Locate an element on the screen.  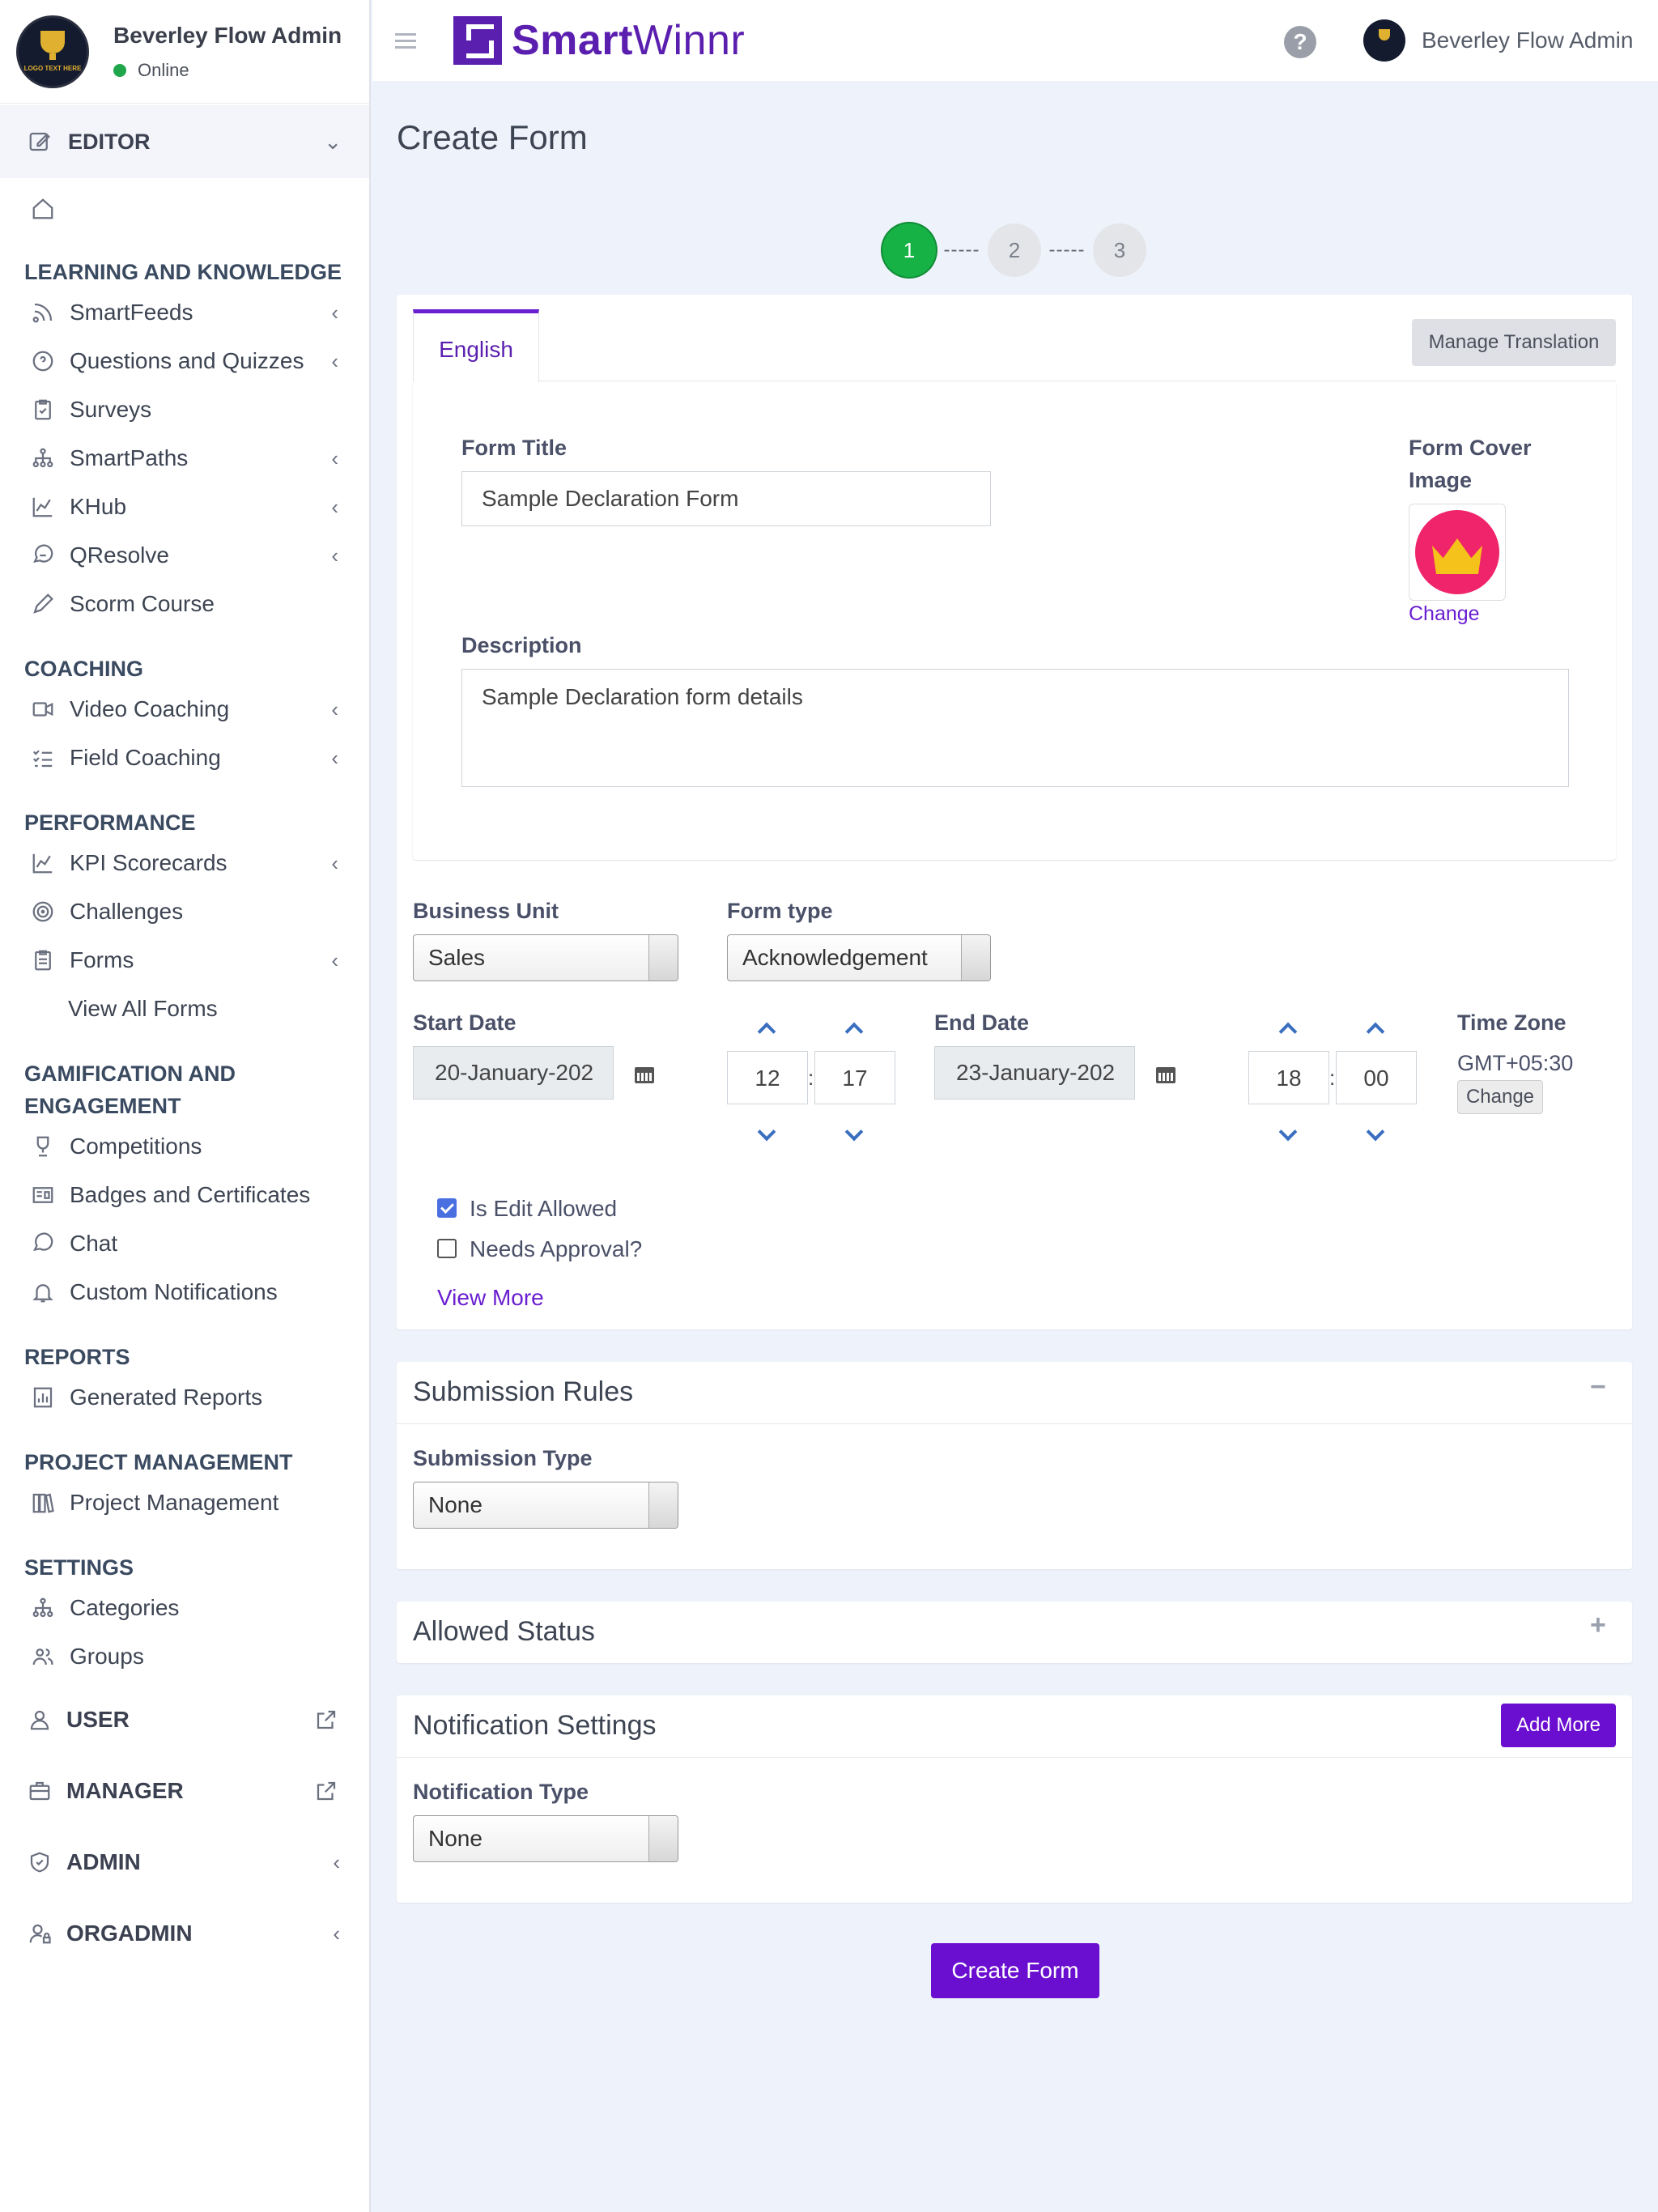
notification-settings-title: Notification Settings is located at coordinates (535, 1726).